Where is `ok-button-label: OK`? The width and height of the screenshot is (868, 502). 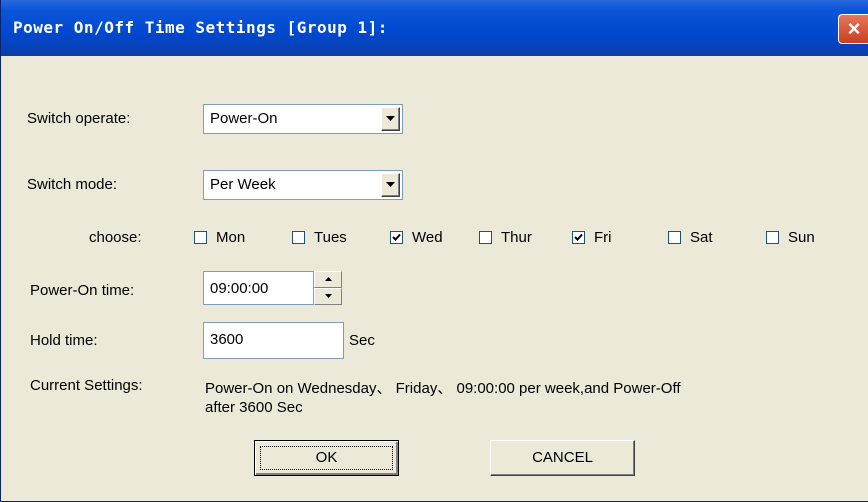
ok-button-label: OK is located at coordinates (326, 457).